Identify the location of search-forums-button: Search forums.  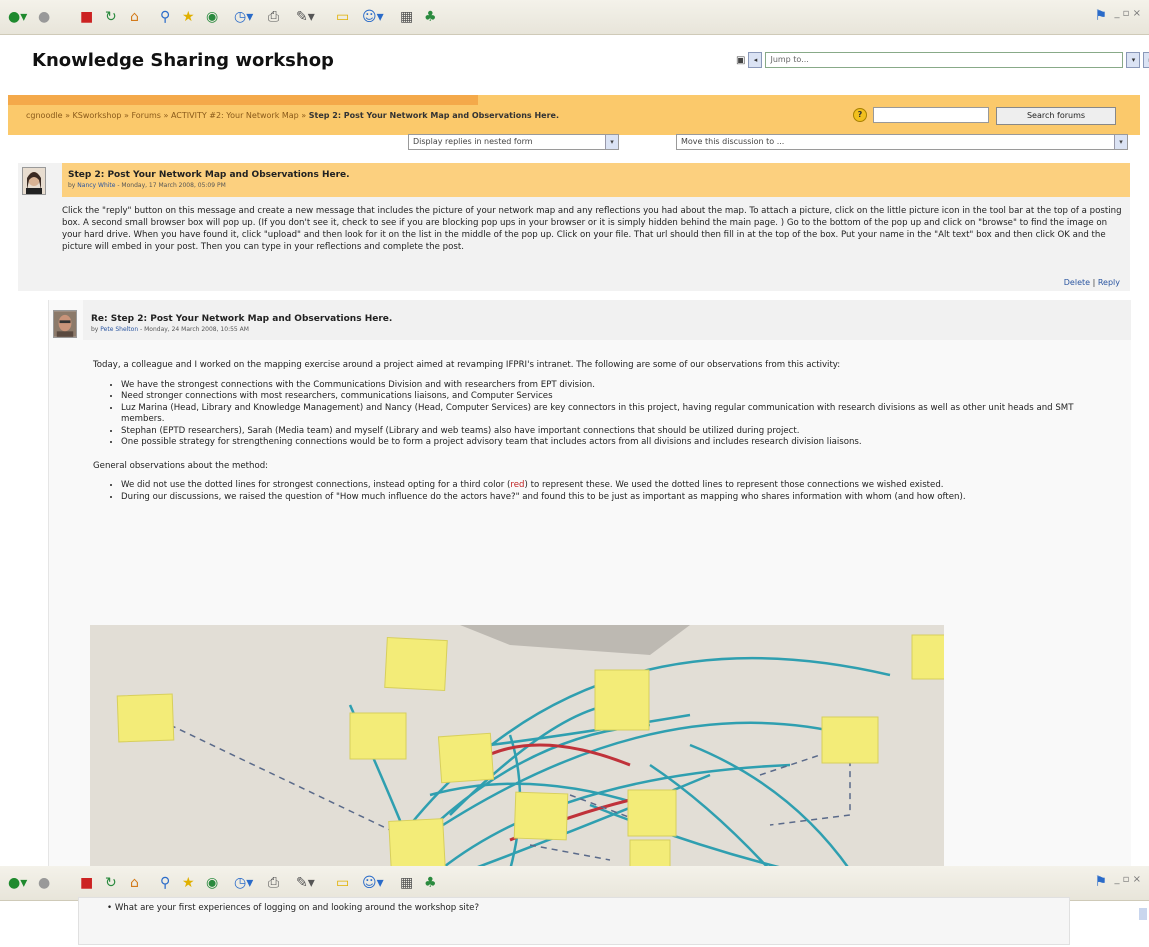
(1056, 116).